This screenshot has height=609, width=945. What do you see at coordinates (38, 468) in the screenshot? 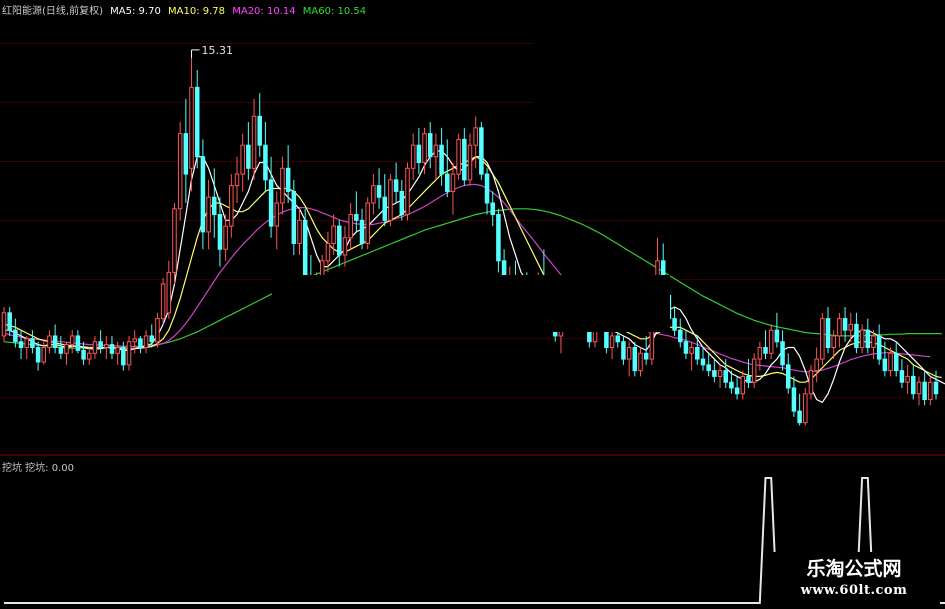
I see `indicator-legend: 挖坑 挖坑: 0.00` at bounding box center [38, 468].